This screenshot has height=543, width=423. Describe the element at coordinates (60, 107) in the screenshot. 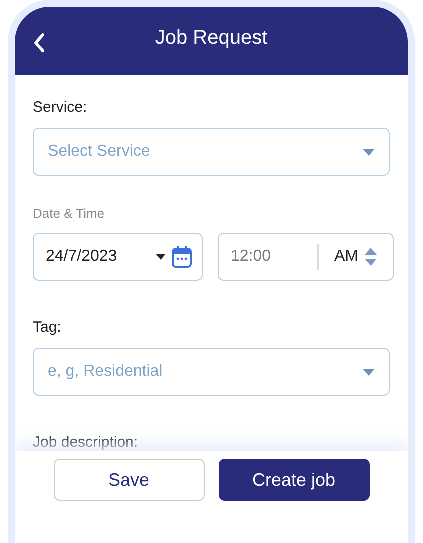

I see `field-label: Service:` at that location.